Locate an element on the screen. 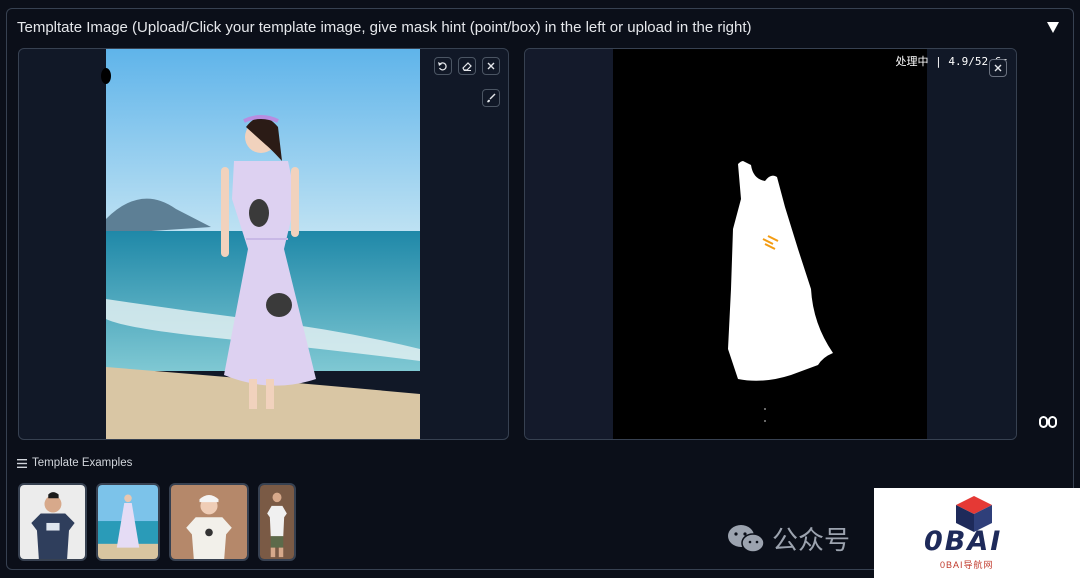 This screenshot has width=1080, height=578. woman-white-tshirt-image is located at coordinates (209, 522).